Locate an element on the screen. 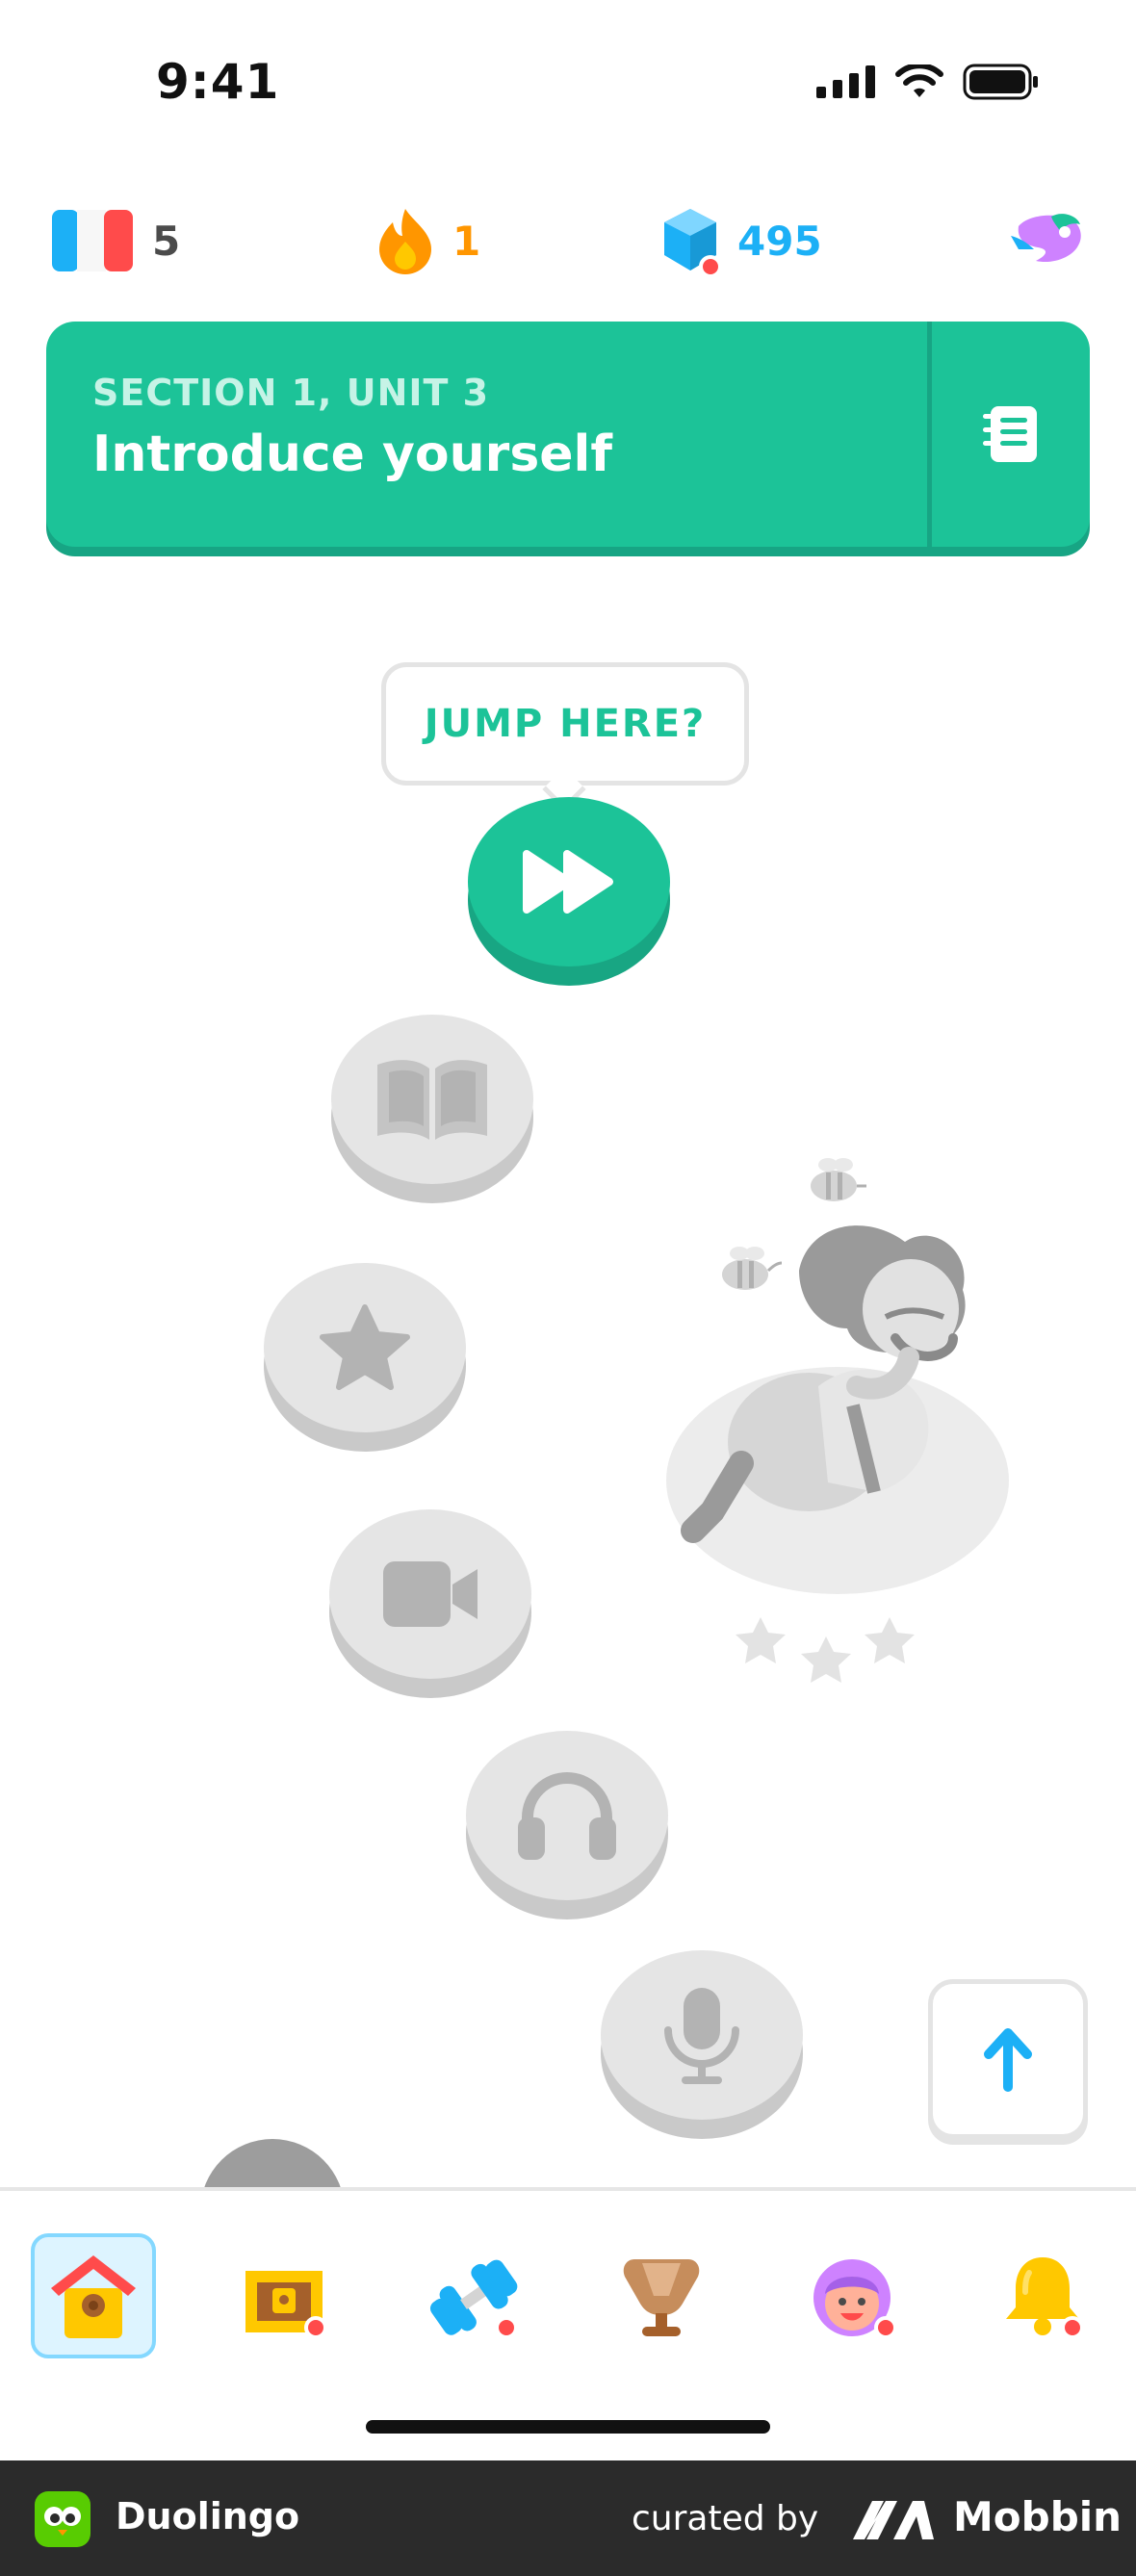 Image resolution: width=1136 pixels, height=2576 pixels. notifications-alert-dot is located at coordinates (1072, 2328).